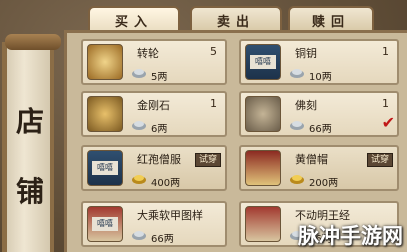  Describe the element at coordinates (170, 215) in the screenshot. I see `item-name: 大乘软甲图样` at that location.